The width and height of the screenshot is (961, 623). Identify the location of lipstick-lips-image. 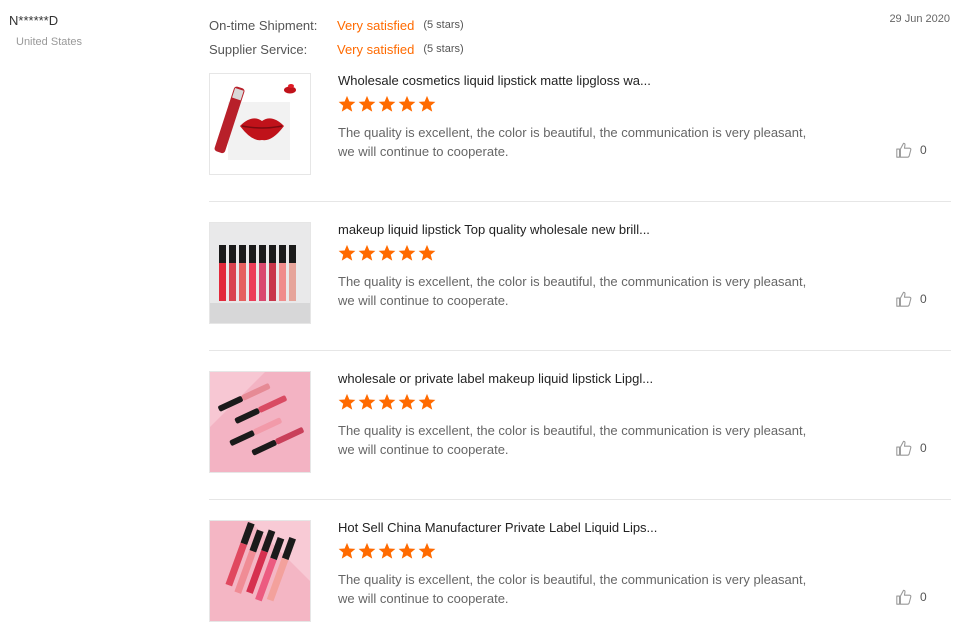
(260, 124).